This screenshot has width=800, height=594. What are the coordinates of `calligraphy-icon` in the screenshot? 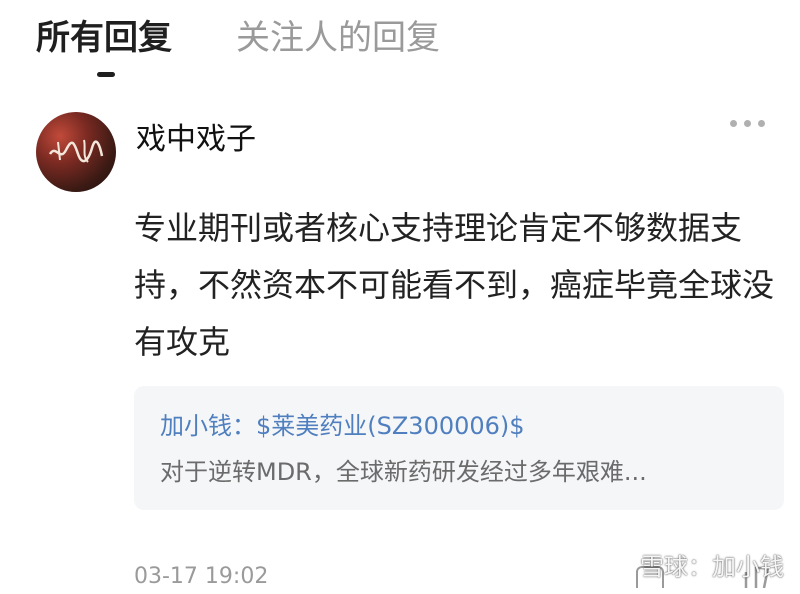 It's located at (76, 151).